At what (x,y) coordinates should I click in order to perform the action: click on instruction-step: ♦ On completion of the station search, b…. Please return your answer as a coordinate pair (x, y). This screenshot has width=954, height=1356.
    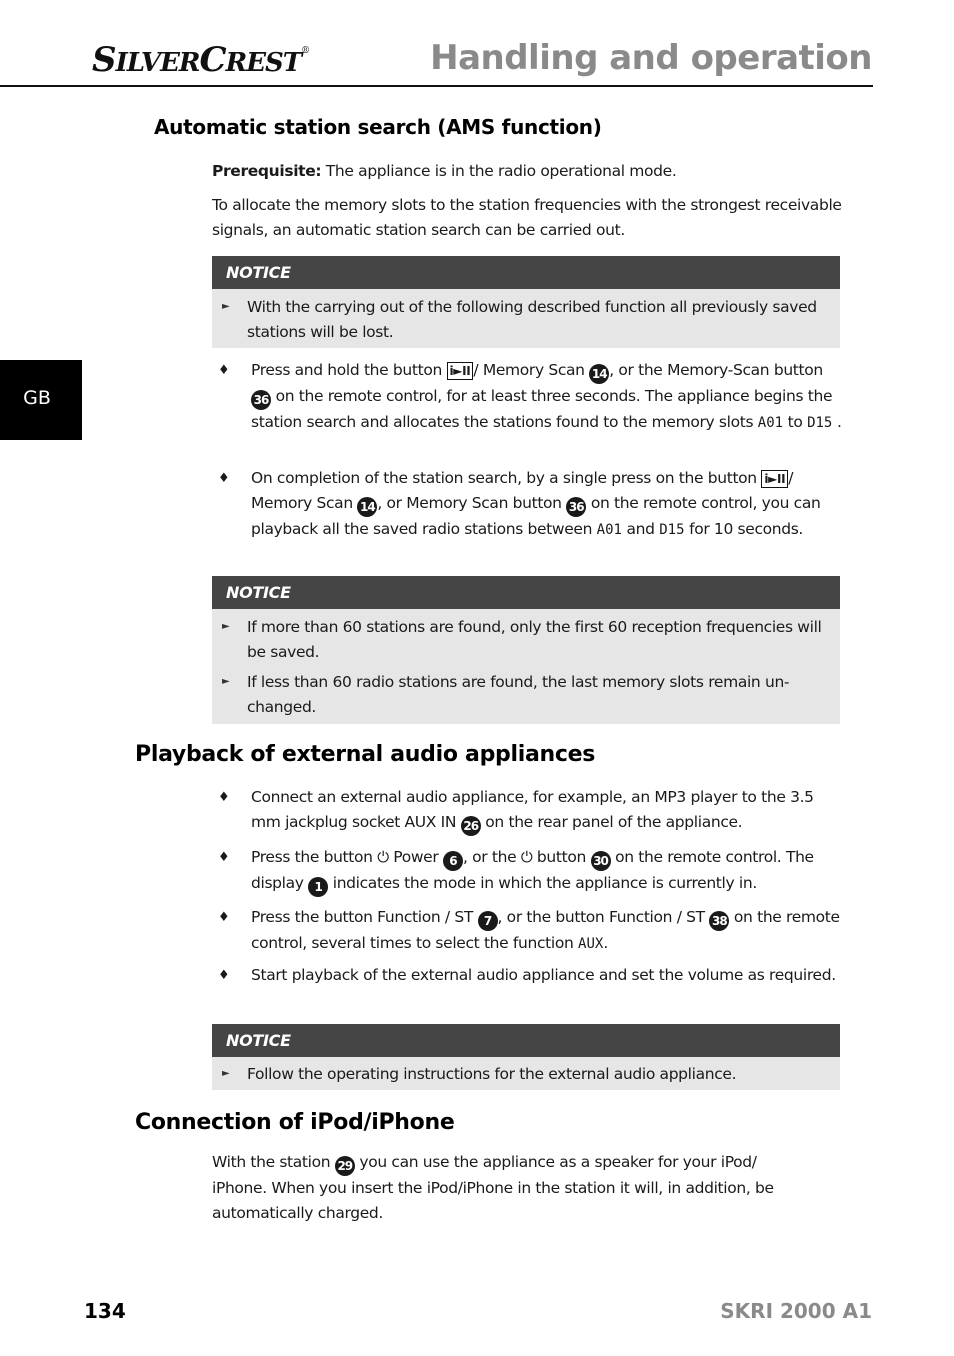
    Looking at the image, I should click on (530, 504).